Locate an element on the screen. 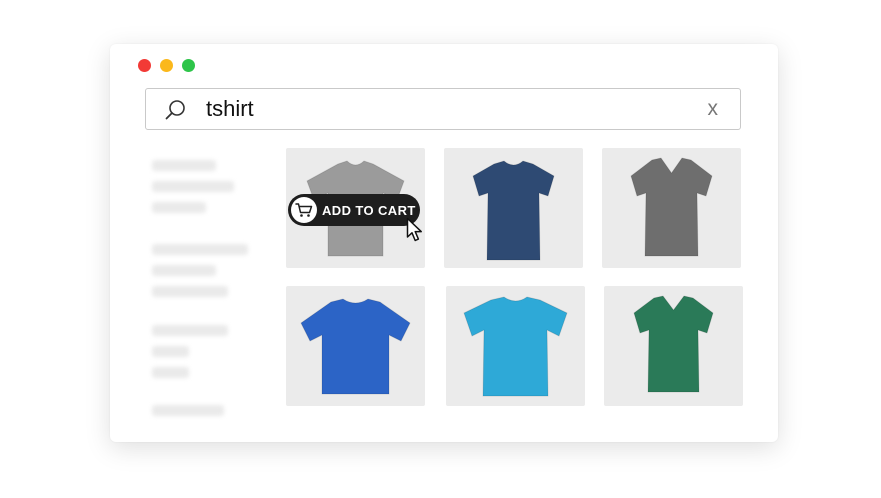 The height and width of the screenshot is (498, 881). search-input is located at coordinates (446, 109).